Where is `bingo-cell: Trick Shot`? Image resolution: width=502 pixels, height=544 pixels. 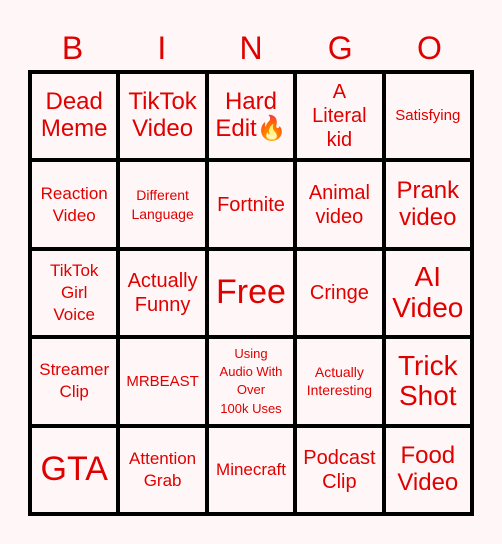
bingo-cell: Trick Shot is located at coordinates (427, 381).